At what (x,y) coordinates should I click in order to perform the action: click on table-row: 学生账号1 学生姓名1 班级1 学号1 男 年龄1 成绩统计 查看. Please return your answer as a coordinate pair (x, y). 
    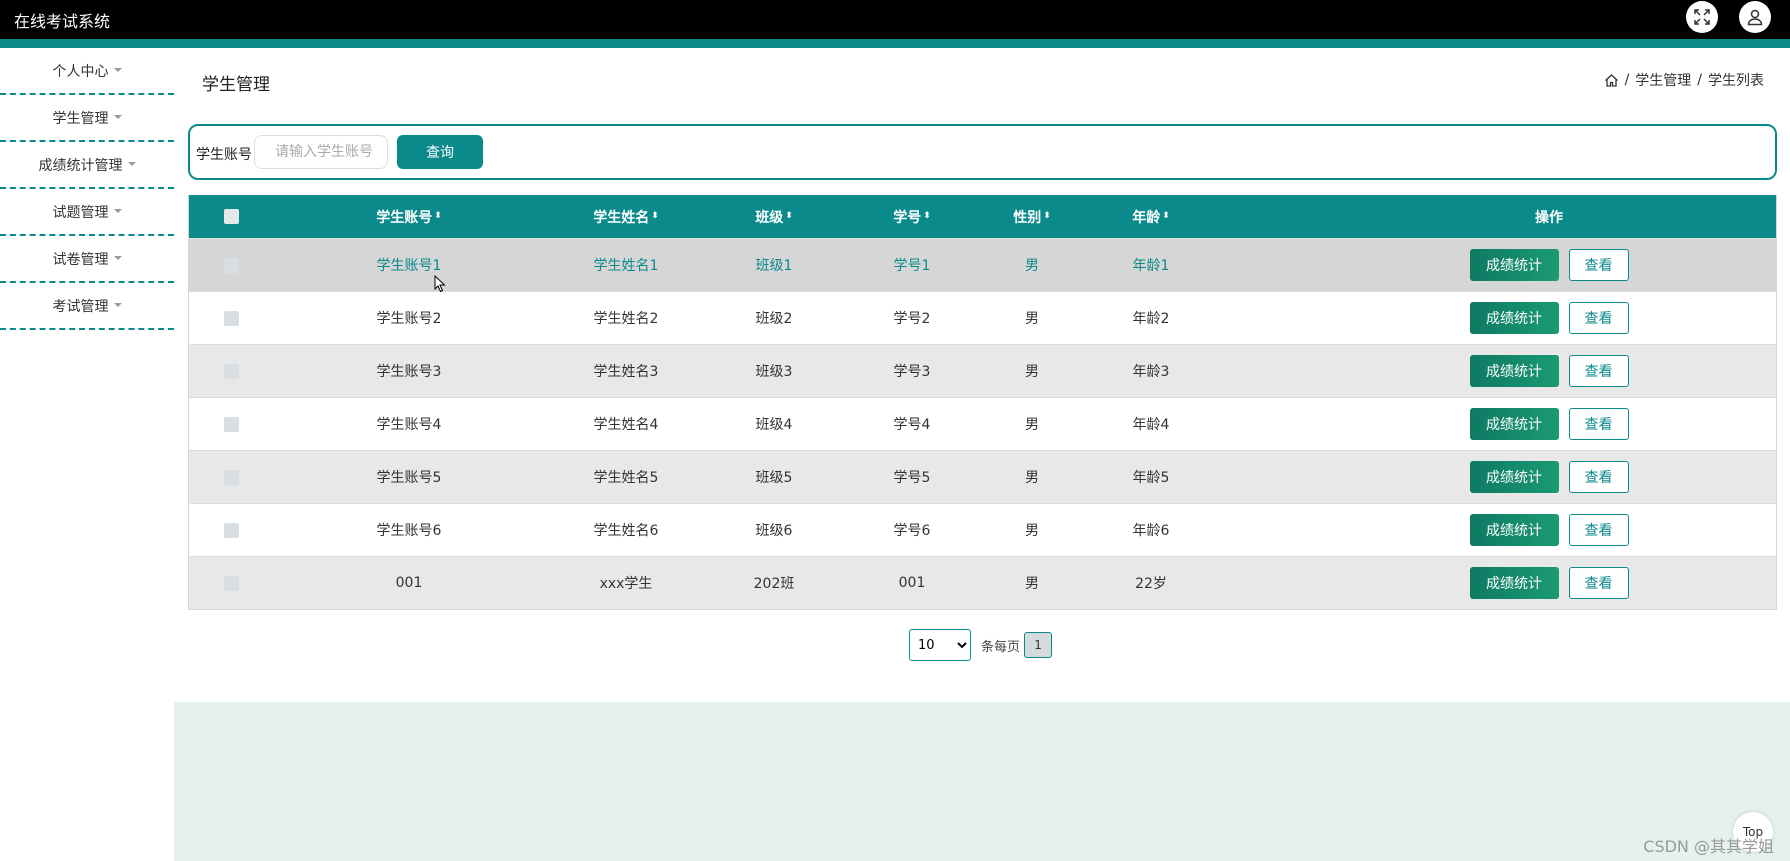
    Looking at the image, I should click on (982, 264).